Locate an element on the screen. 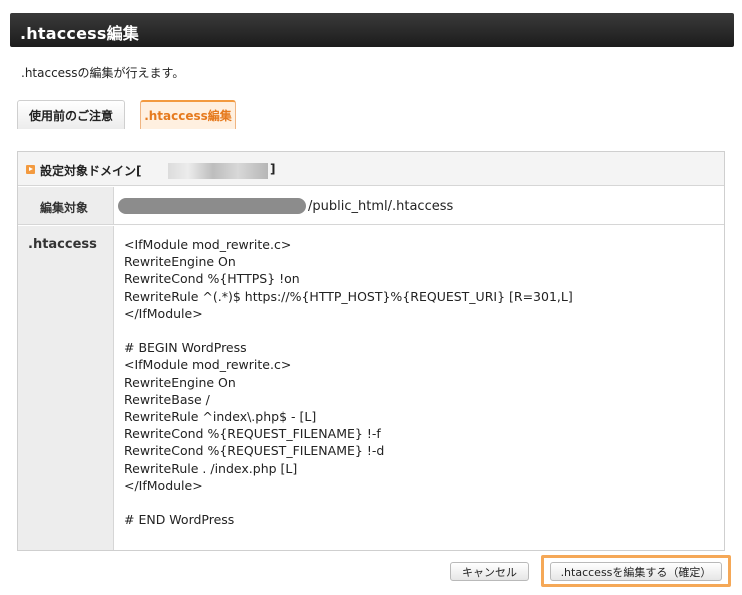 This screenshot has height=595, width=742. page-header: .htaccess編集 is located at coordinates (372, 30).